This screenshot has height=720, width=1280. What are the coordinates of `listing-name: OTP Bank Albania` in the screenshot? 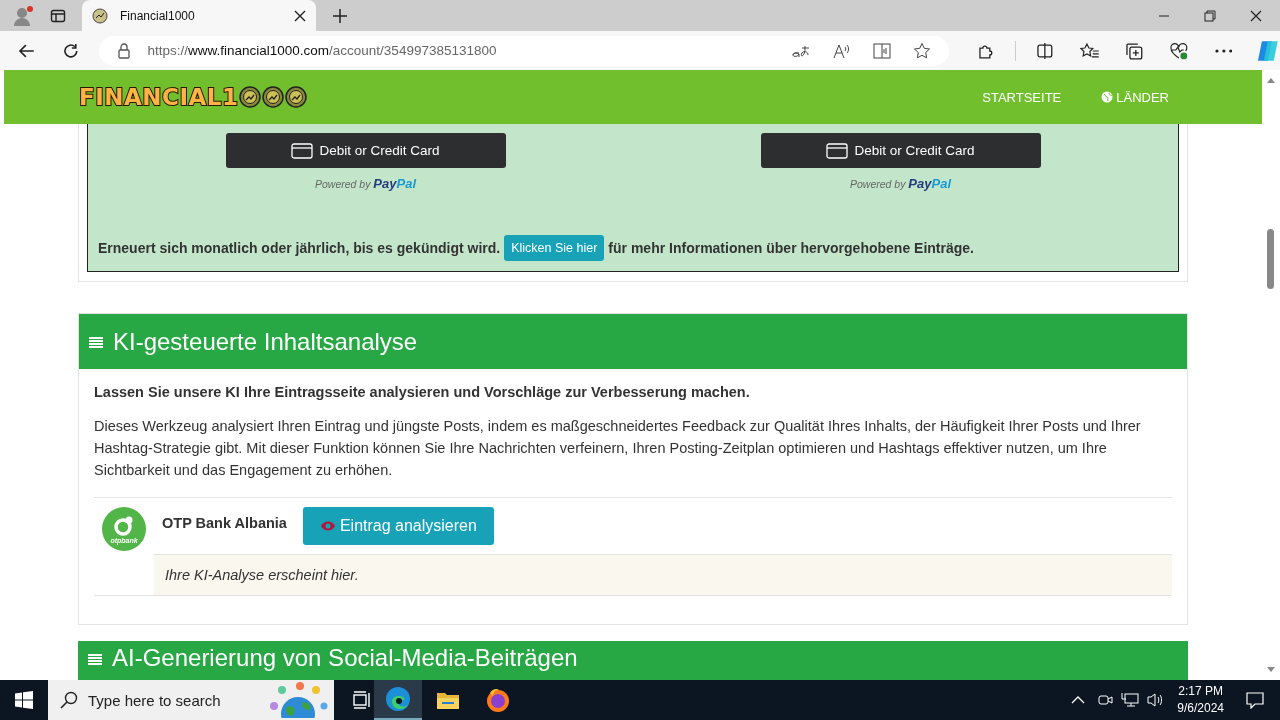 It's located at (224, 523).